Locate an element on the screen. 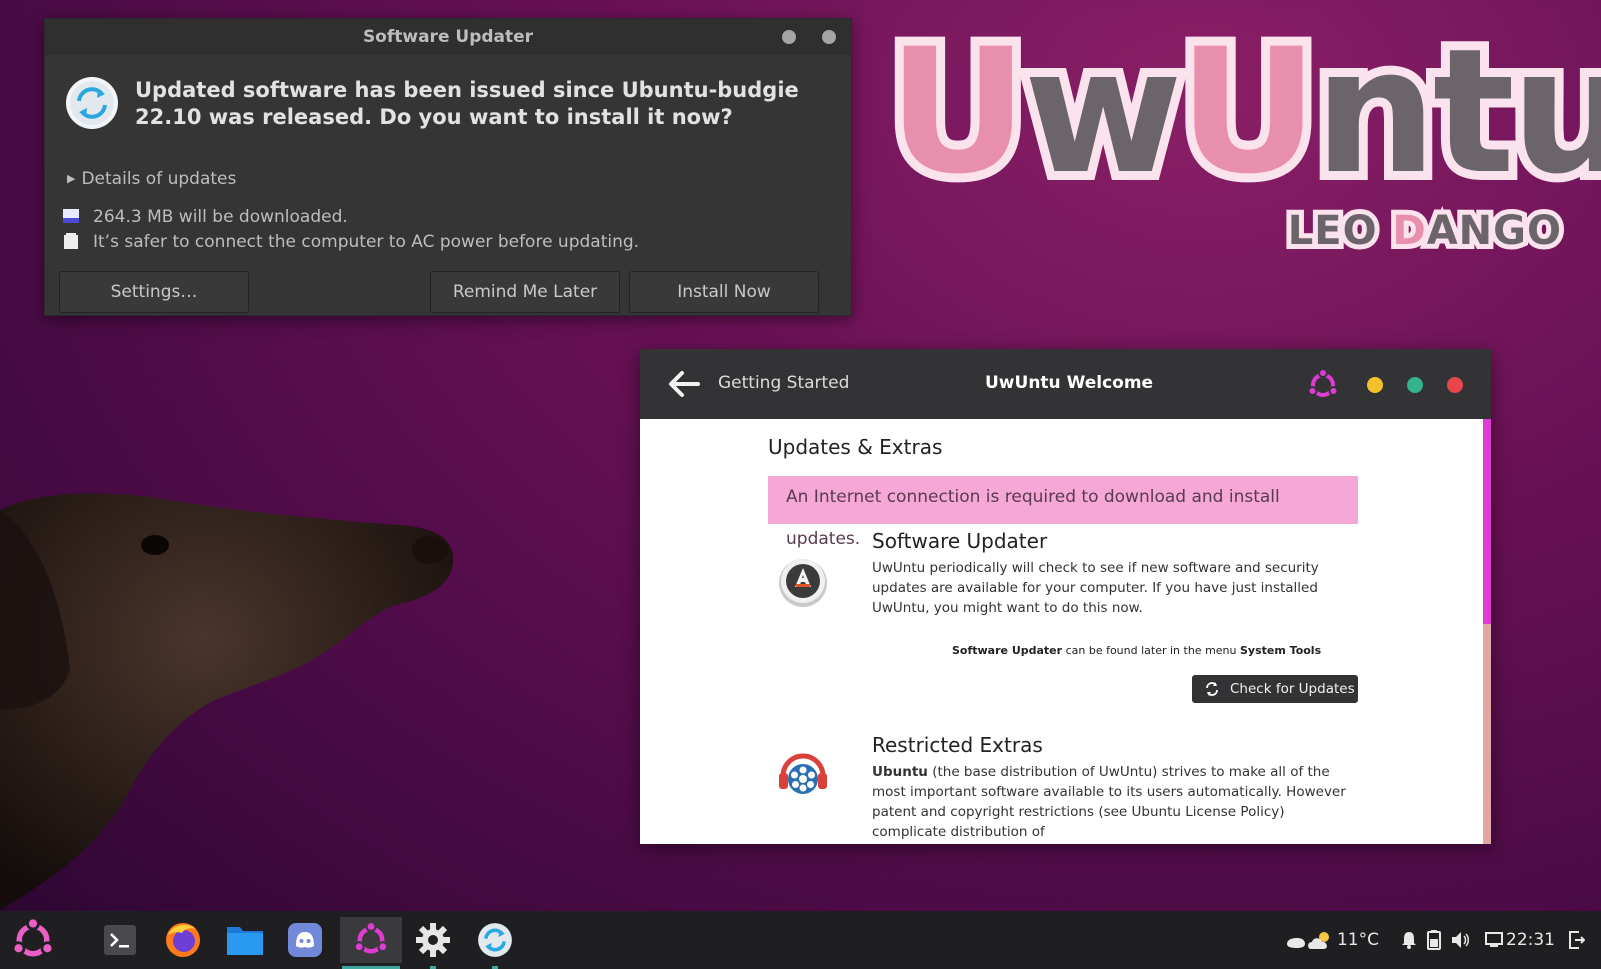 Image resolution: width=1601 pixels, height=969 pixels. software-updater-app-icon is located at coordinates (803, 583).